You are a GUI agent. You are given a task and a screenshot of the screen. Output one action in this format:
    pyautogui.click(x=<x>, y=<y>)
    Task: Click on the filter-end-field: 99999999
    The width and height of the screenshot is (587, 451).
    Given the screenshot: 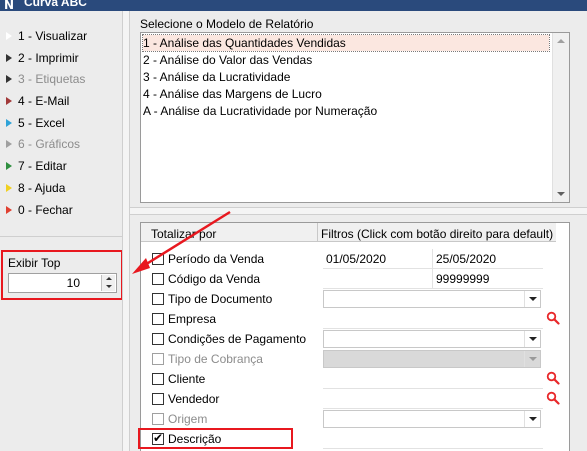 What is the action you would take?
    pyautogui.click(x=488, y=279)
    